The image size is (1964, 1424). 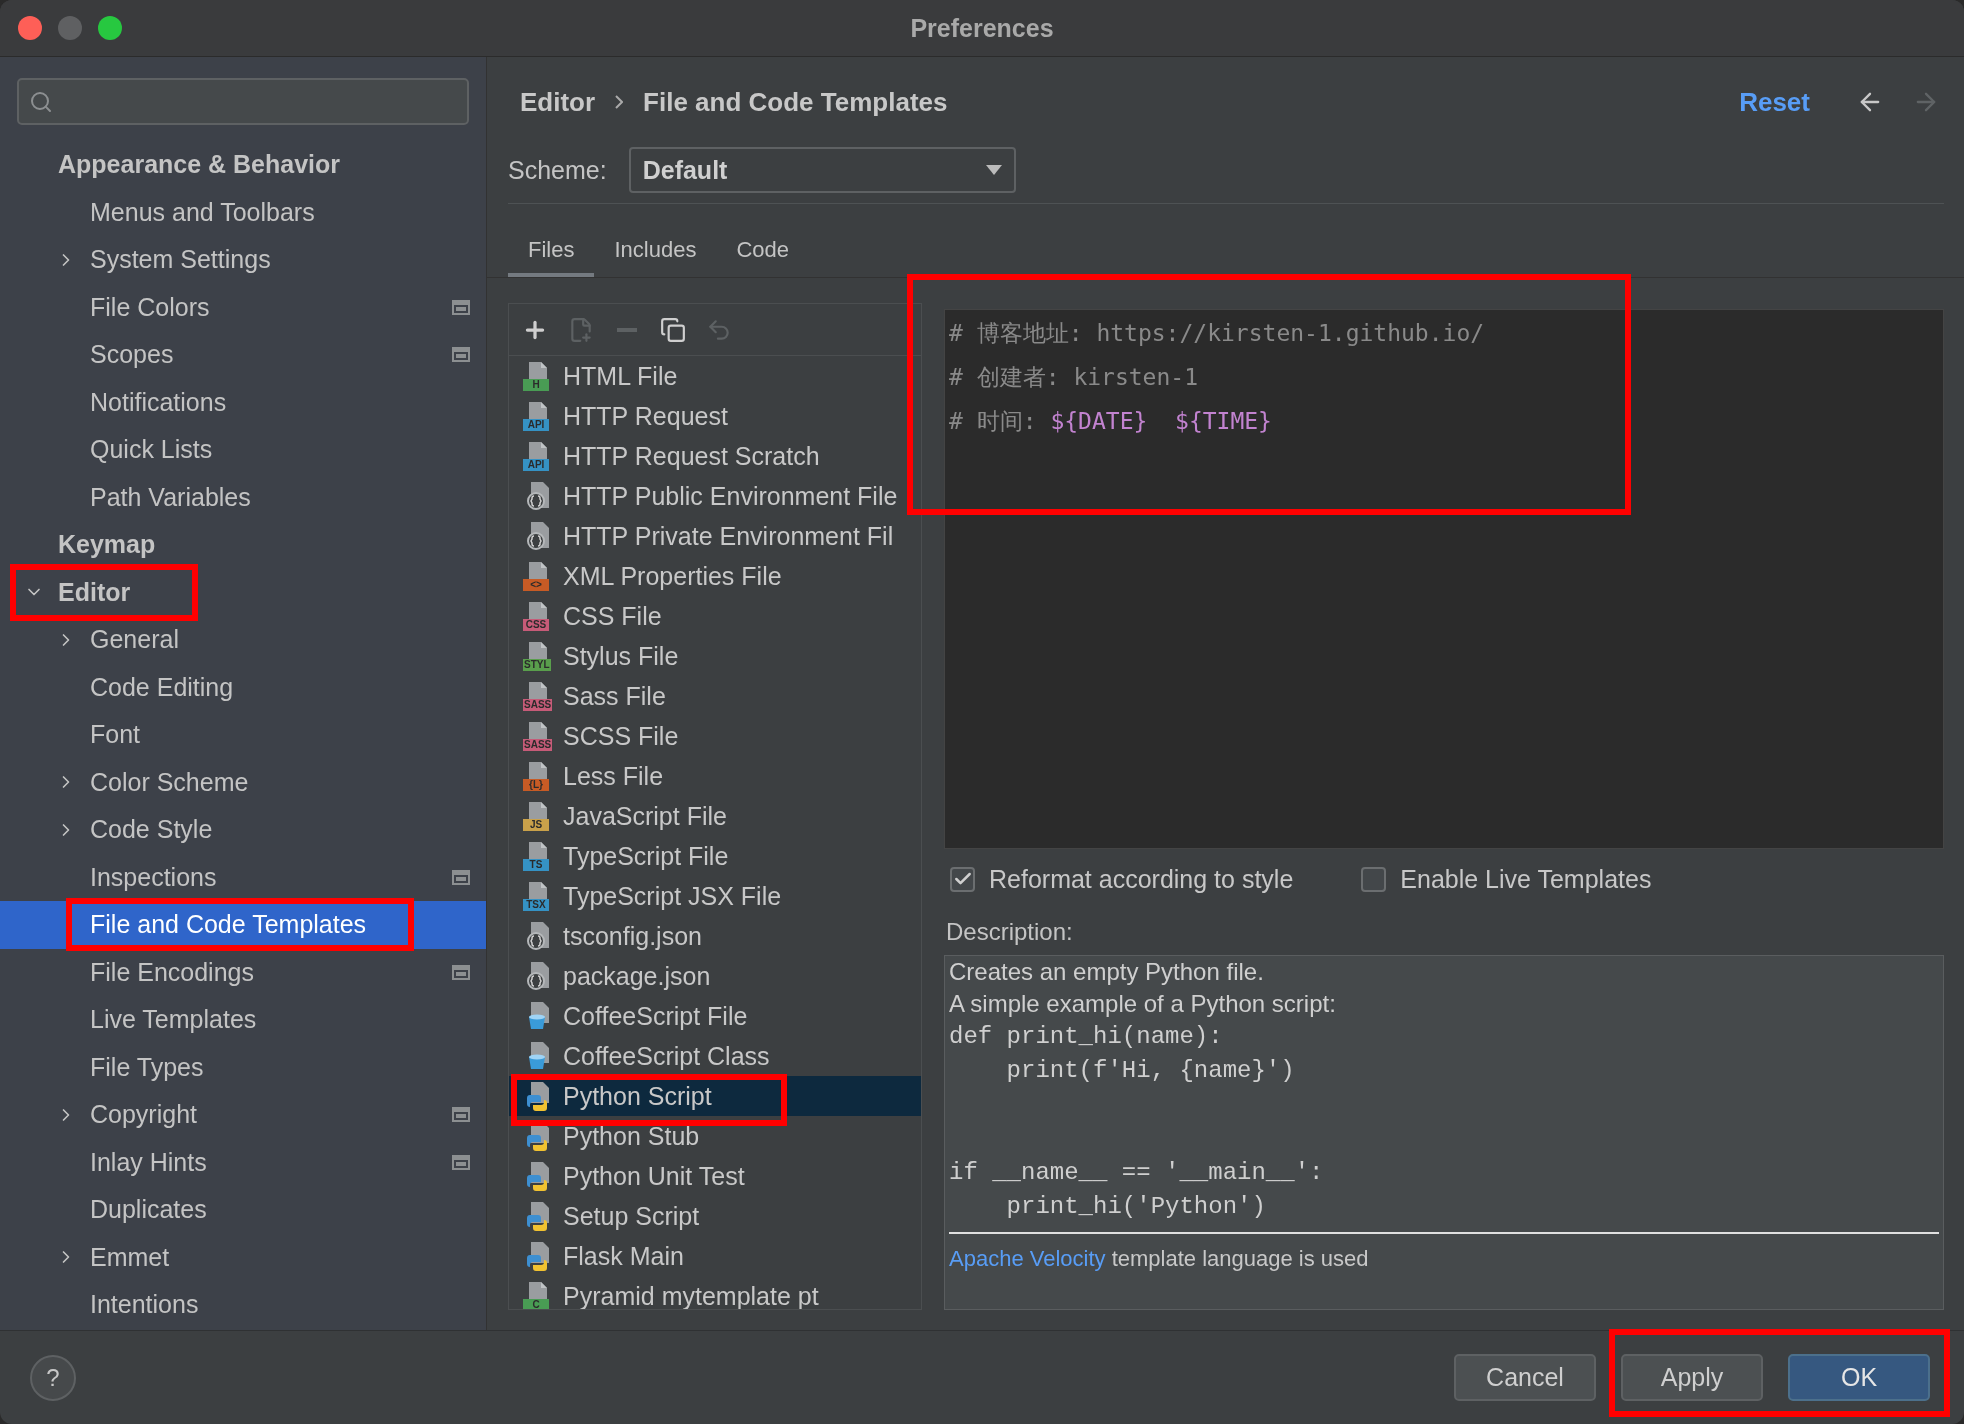 I want to click on breadcrumb-item: Editor, so click(x=558, y=102).